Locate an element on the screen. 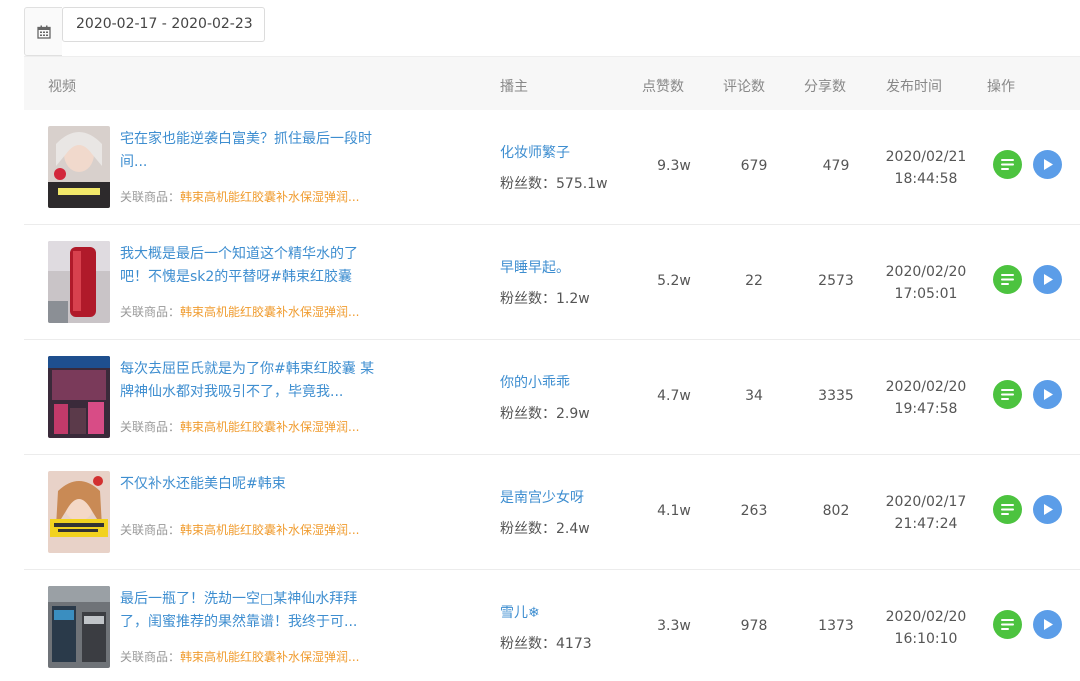 This screenshot has height=681, width=1080. author-name: 早睡早起。 is located at coordinates (535, 267).